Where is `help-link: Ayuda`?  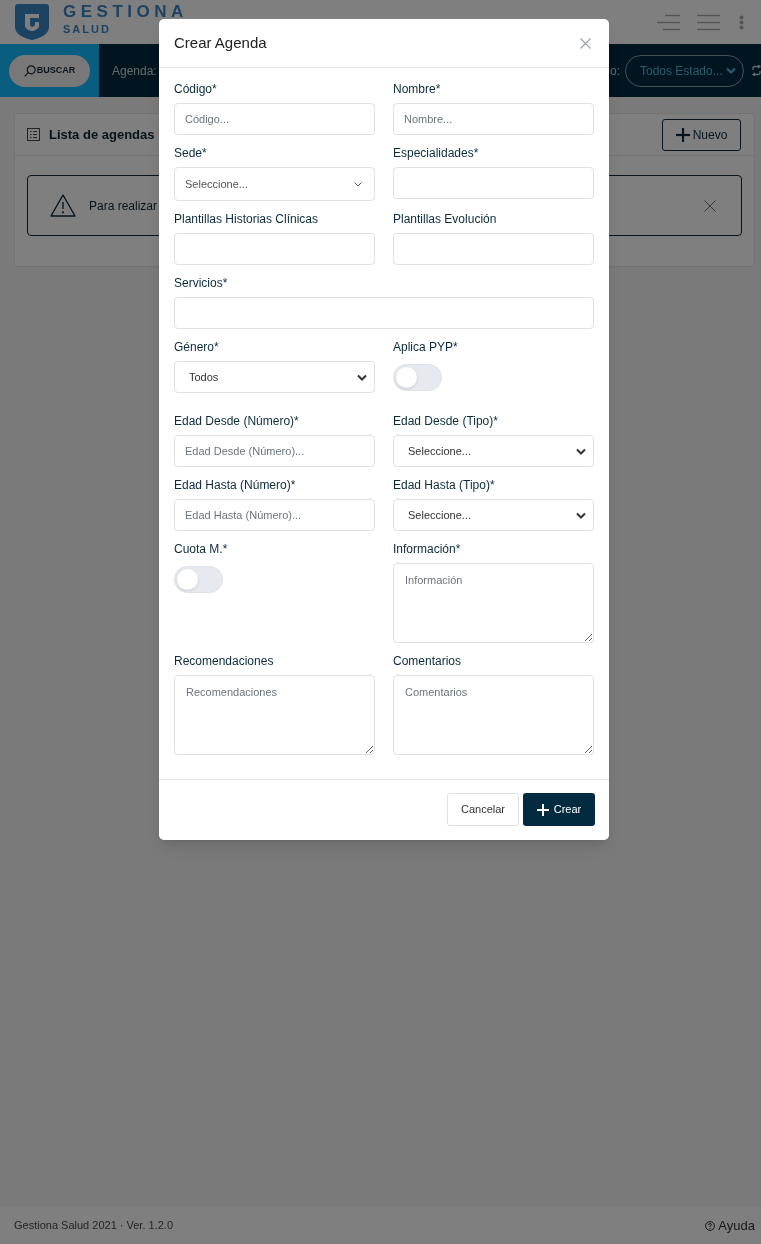
help-link: Ayuda is located at coordinates (730, 1225).